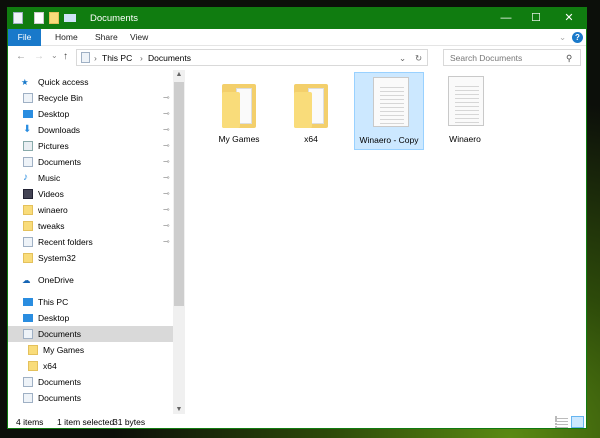 This screenshot has height=438, width=600. What do you see at coordinates (90, 226) in the screenshot?
I see `sidebar-item-tweaks: tweaks ⊸` at bounding box center [90, 226].